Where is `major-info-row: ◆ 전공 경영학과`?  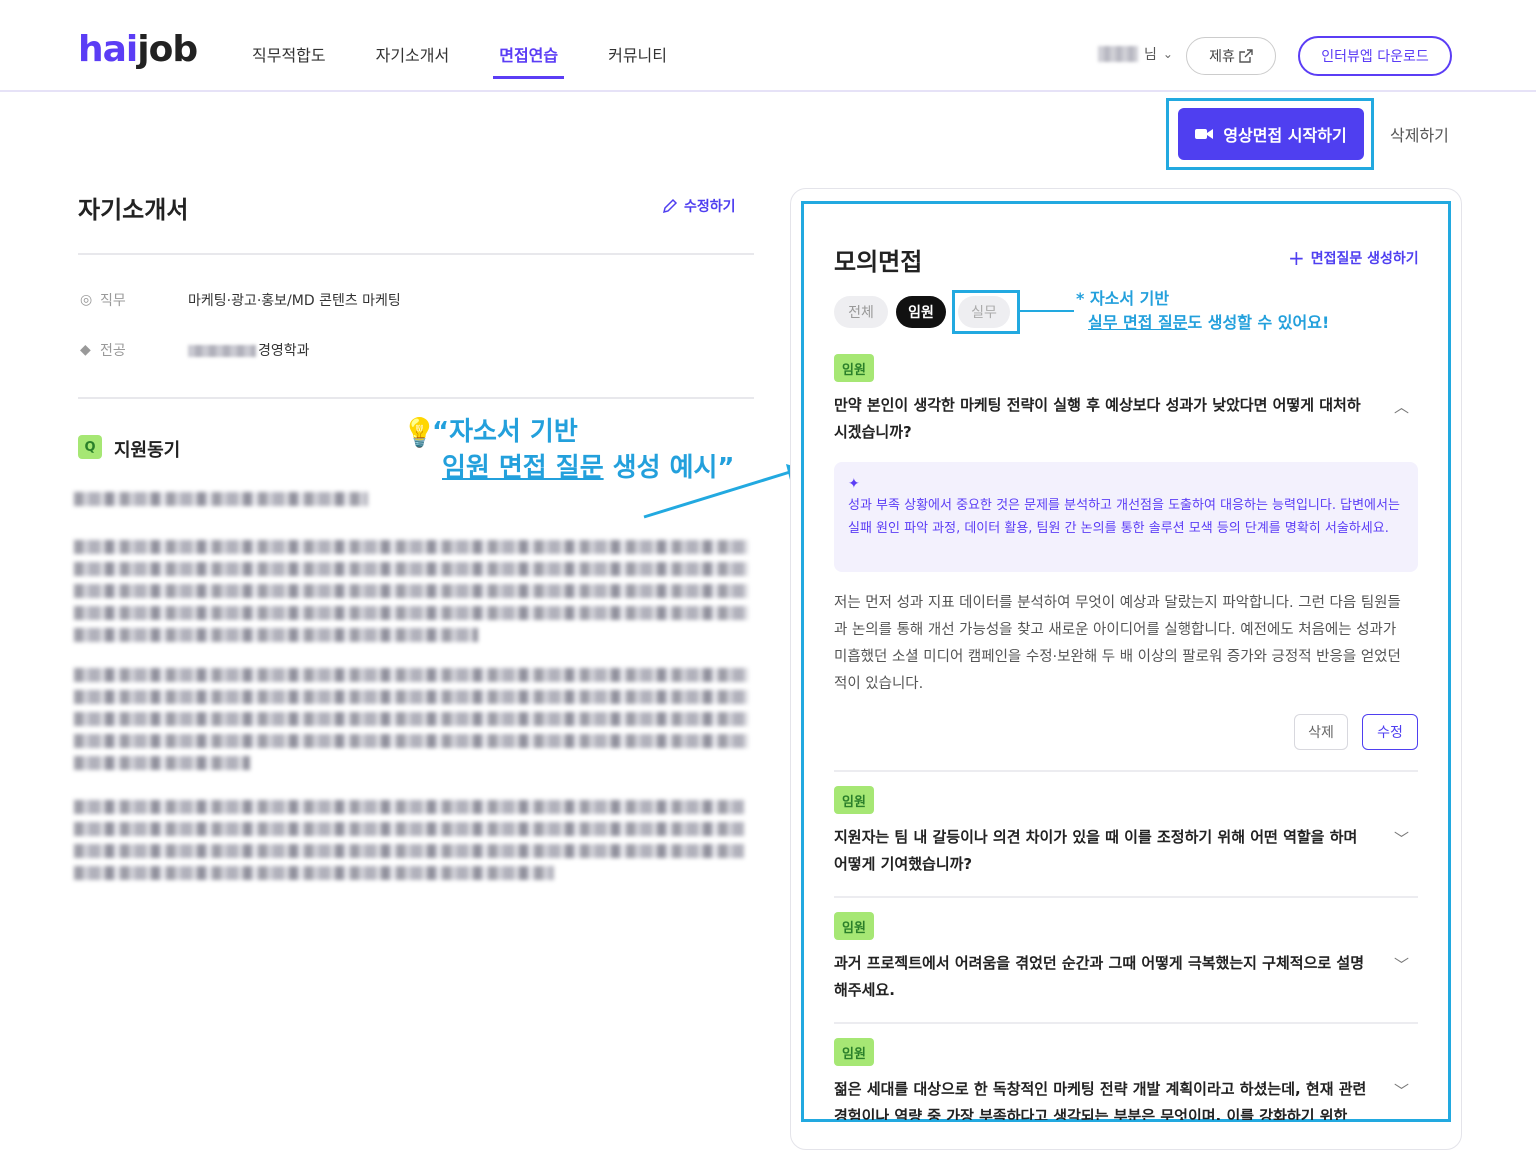
major-info-row: ◆ 전공 경영학과 is located at coordinates (195, 350).